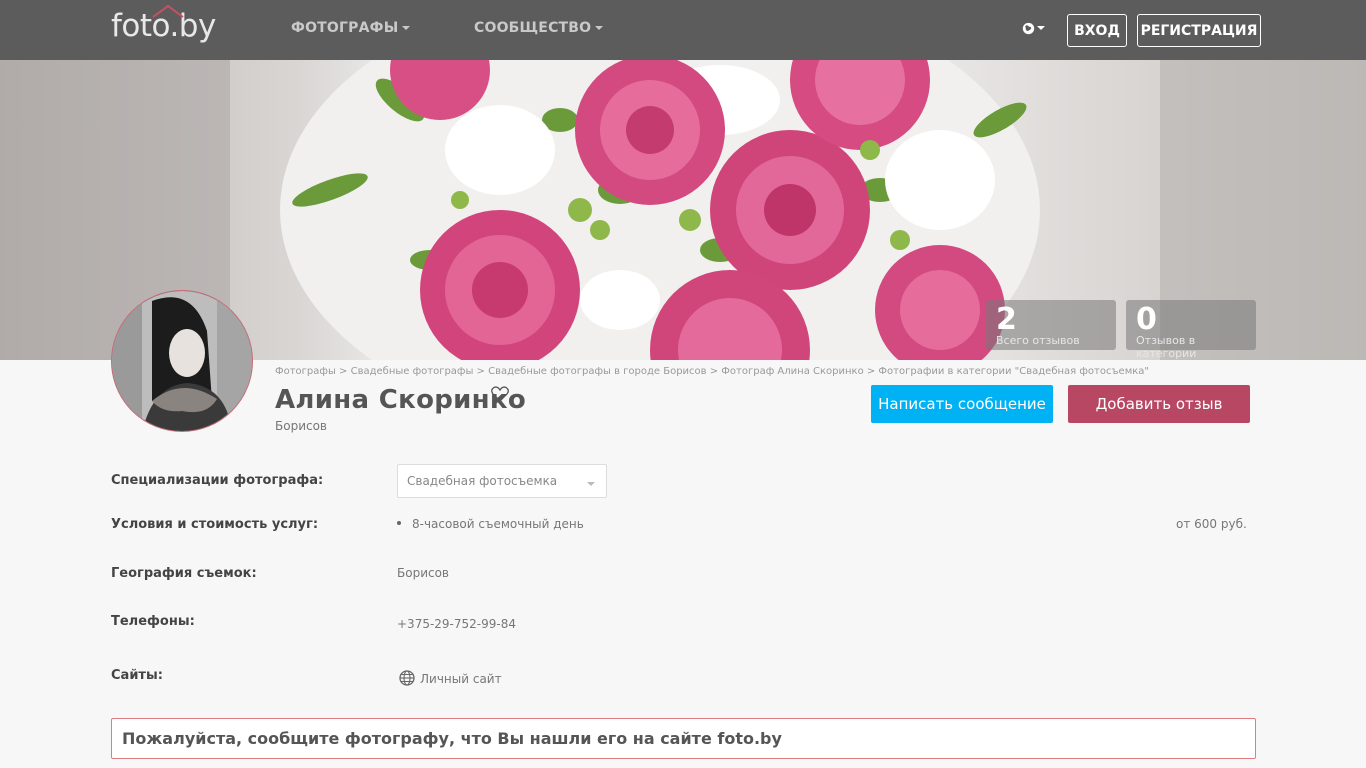 The height and width of the screenshot is (768, 1366). Describe the element at coordinates (217, 480) in the screenshot. I see `specializations-label: Специализации фотографа:` at that location.